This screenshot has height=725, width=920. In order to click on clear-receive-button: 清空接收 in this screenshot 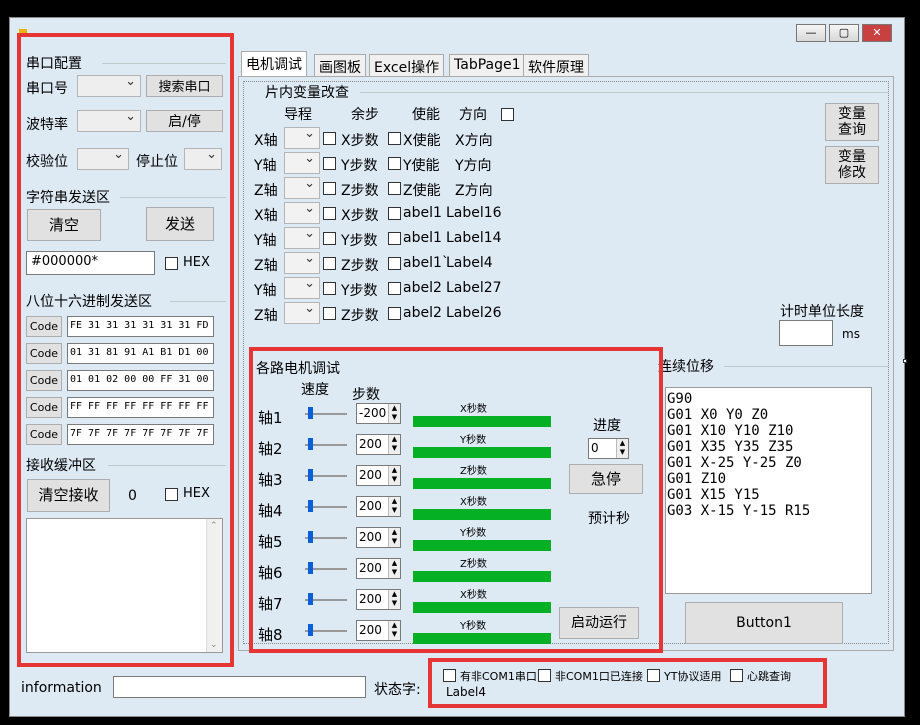, I will do `click(68, 495)`.